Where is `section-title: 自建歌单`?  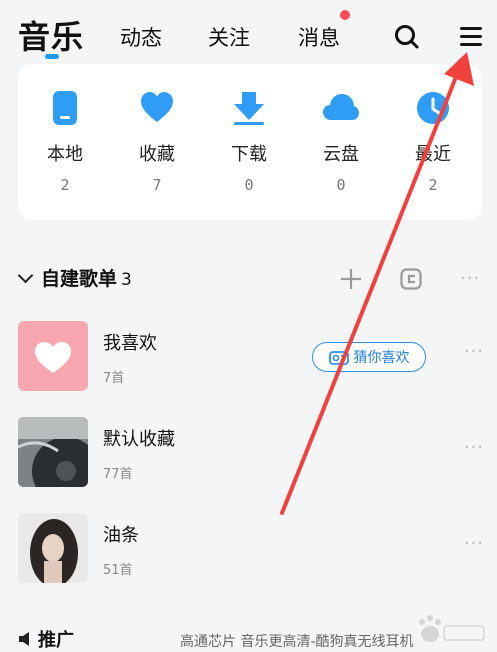
section-title: 自建歌单 is located at coordinates (79, 279).